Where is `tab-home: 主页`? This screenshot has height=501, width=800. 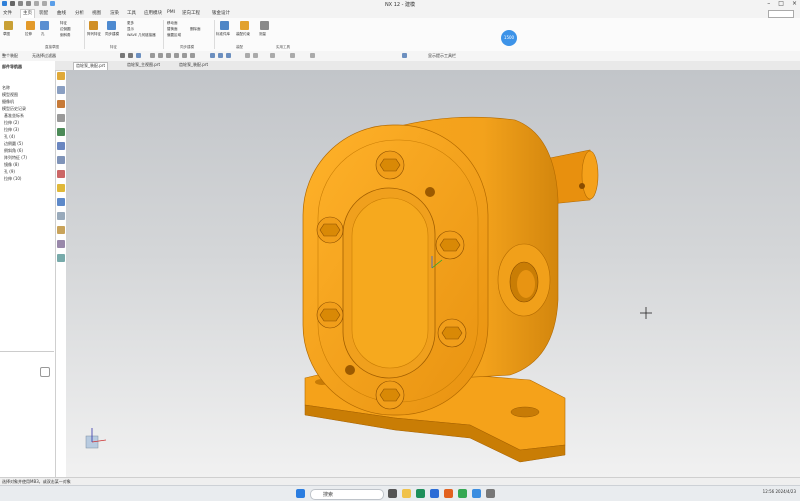
tab-home: 主页 is located at coordinates (27, 13).